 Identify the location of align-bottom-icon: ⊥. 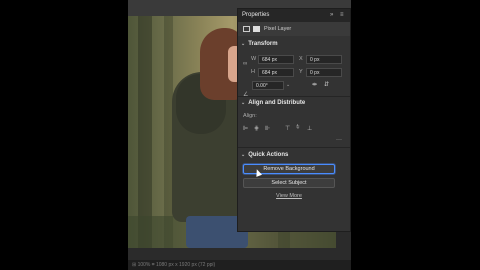
(309, 128).